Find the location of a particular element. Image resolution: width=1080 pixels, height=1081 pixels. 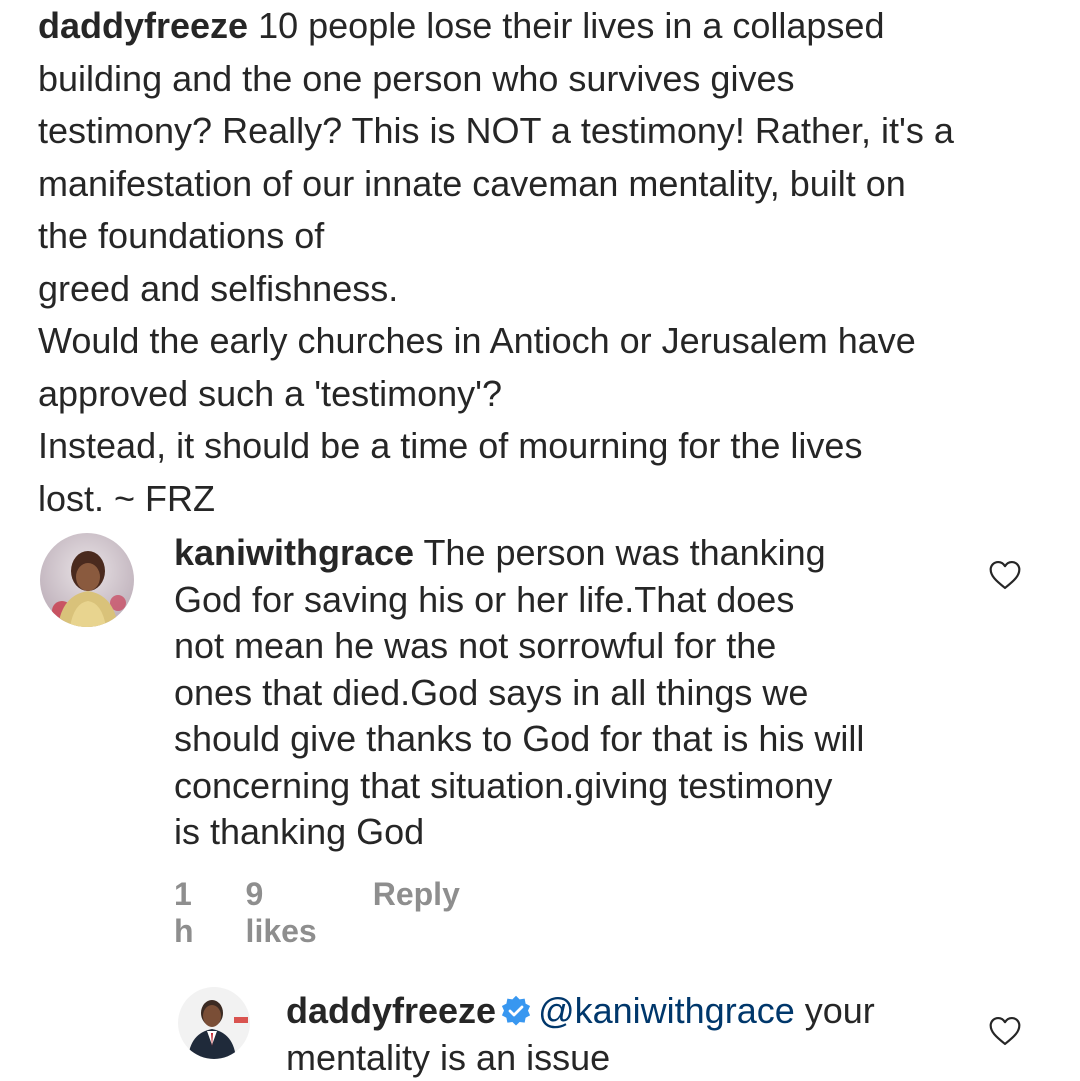

reply-line-7: is thanking God is located at coordinates (574, 832).